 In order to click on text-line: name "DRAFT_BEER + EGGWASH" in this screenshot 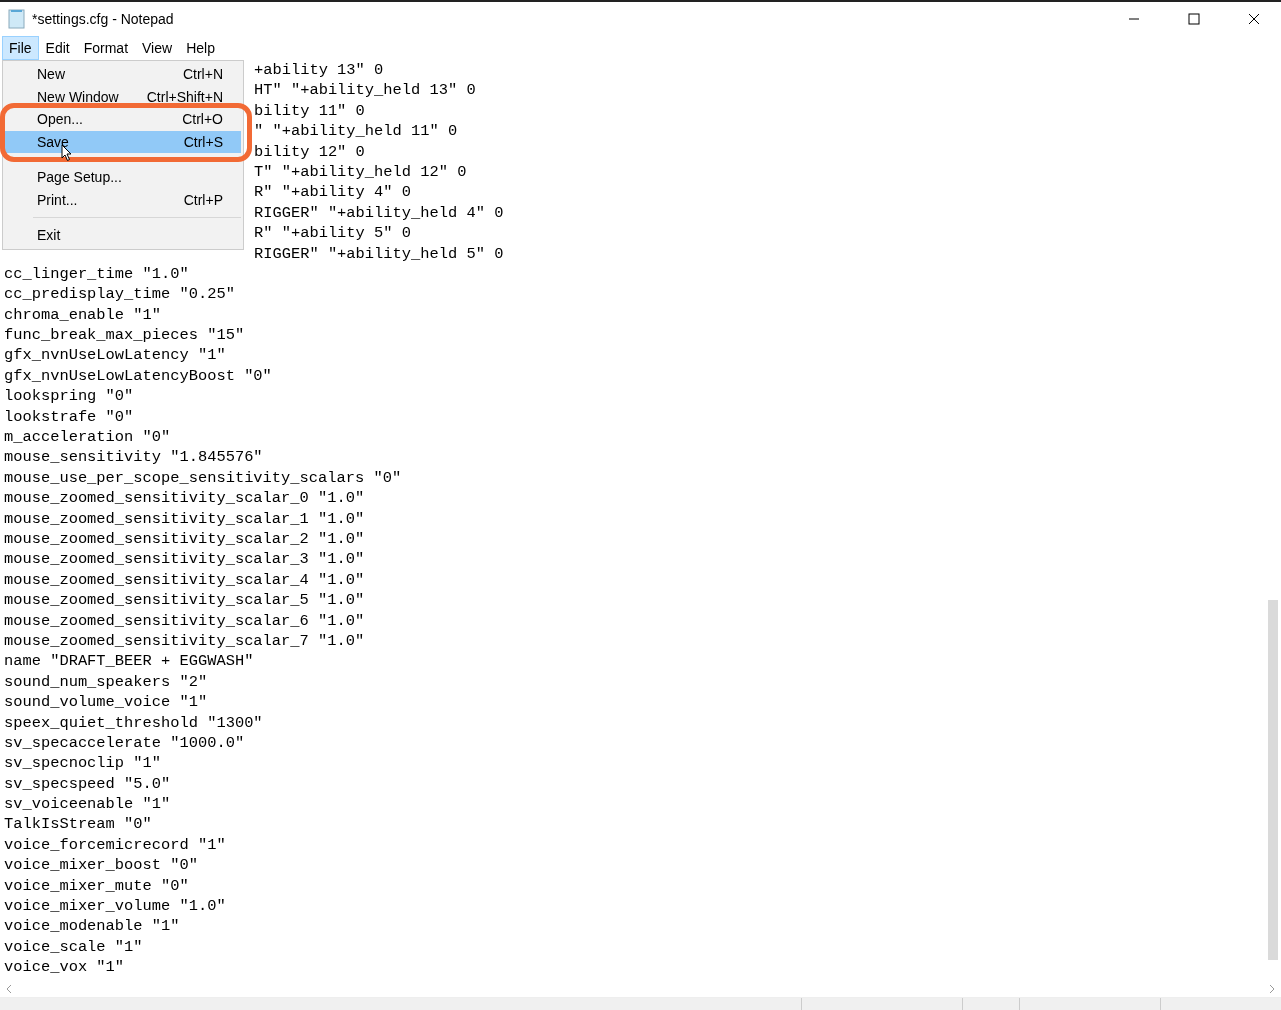, I will do `click(129, 661)`.